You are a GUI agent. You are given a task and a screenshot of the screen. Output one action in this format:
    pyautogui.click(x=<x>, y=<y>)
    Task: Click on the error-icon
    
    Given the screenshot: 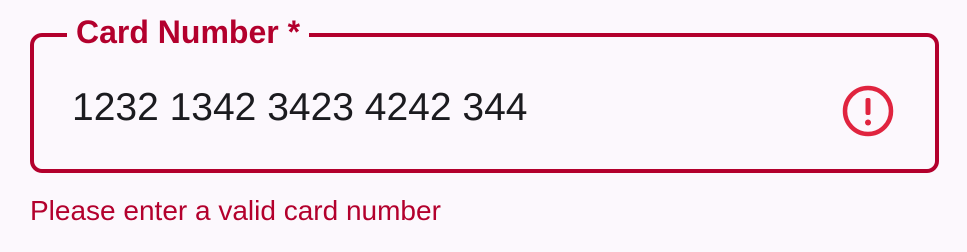 What is the action you would take?
    pyautogui.click(x=868, y=111)
    